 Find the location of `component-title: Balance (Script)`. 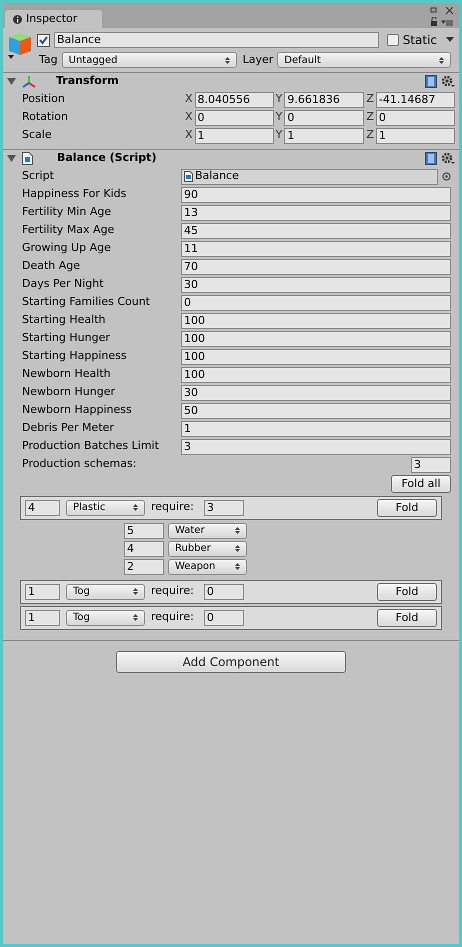

component-title: Balance (Script) is located at coordinates (107, 158).